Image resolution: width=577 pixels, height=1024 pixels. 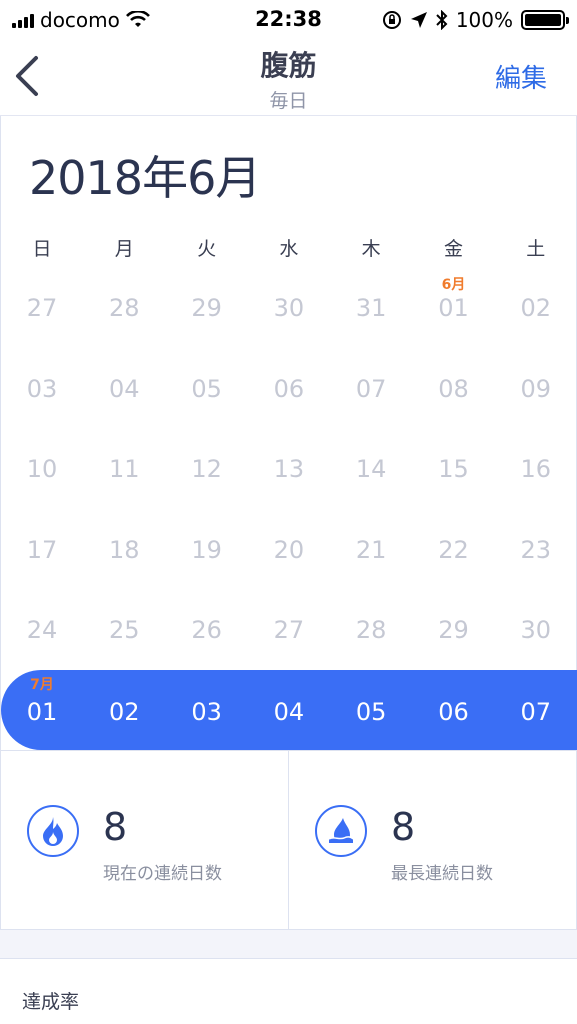 What do you see at coordinates (206, 388) in the screenshot?
I see `day-number: 05` at bounding box center [206, 388].